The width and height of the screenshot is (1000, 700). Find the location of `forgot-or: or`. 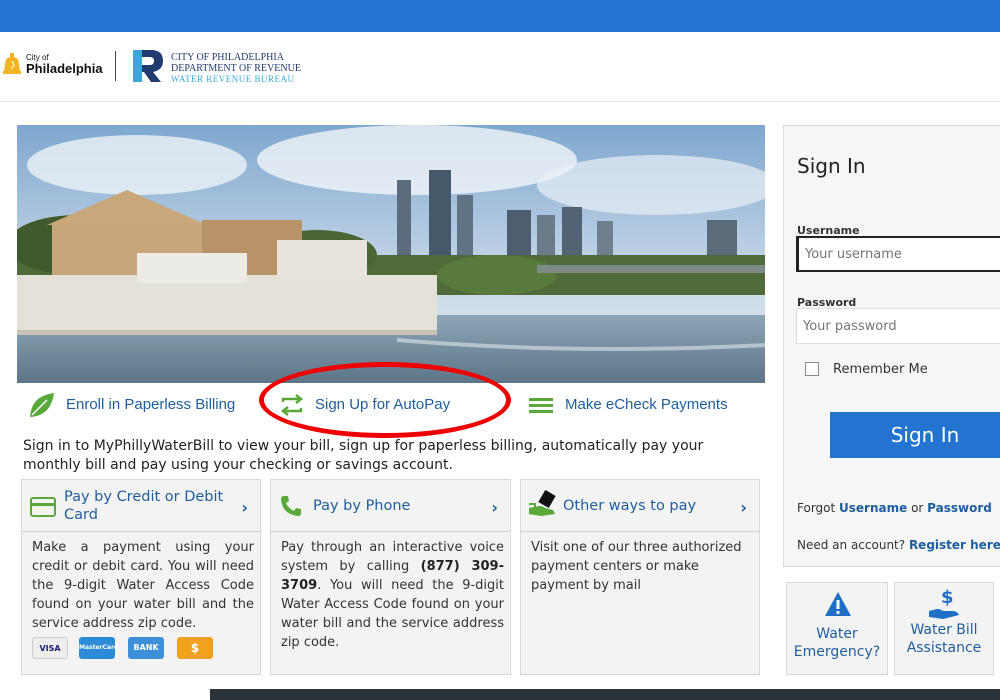

forgot-or: or is located at coordinates (917, 508).